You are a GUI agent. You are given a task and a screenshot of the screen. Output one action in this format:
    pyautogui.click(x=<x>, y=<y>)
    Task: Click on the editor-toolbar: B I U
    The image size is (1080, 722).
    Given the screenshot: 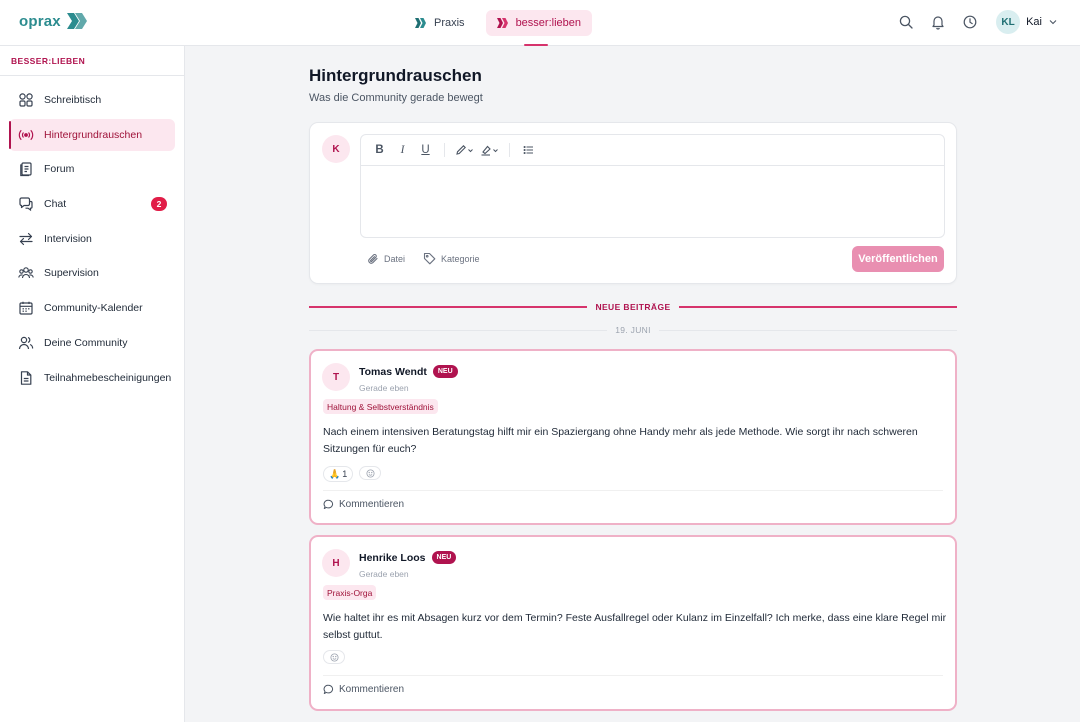 What is the action you would take?
    pyautogui.click(x=652, y=150)
    